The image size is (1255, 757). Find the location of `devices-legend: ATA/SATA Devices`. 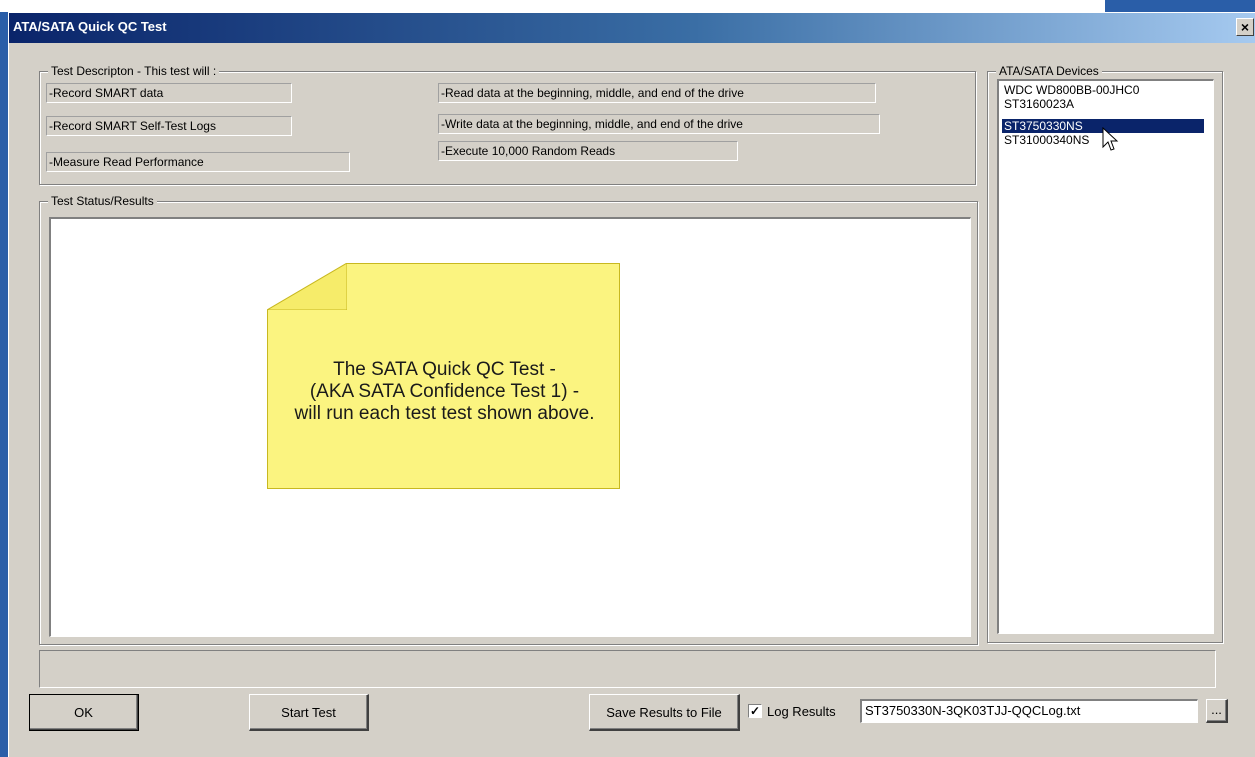

devices-legend: ATA/SATA Devices is located at coordinates (1049, 71).